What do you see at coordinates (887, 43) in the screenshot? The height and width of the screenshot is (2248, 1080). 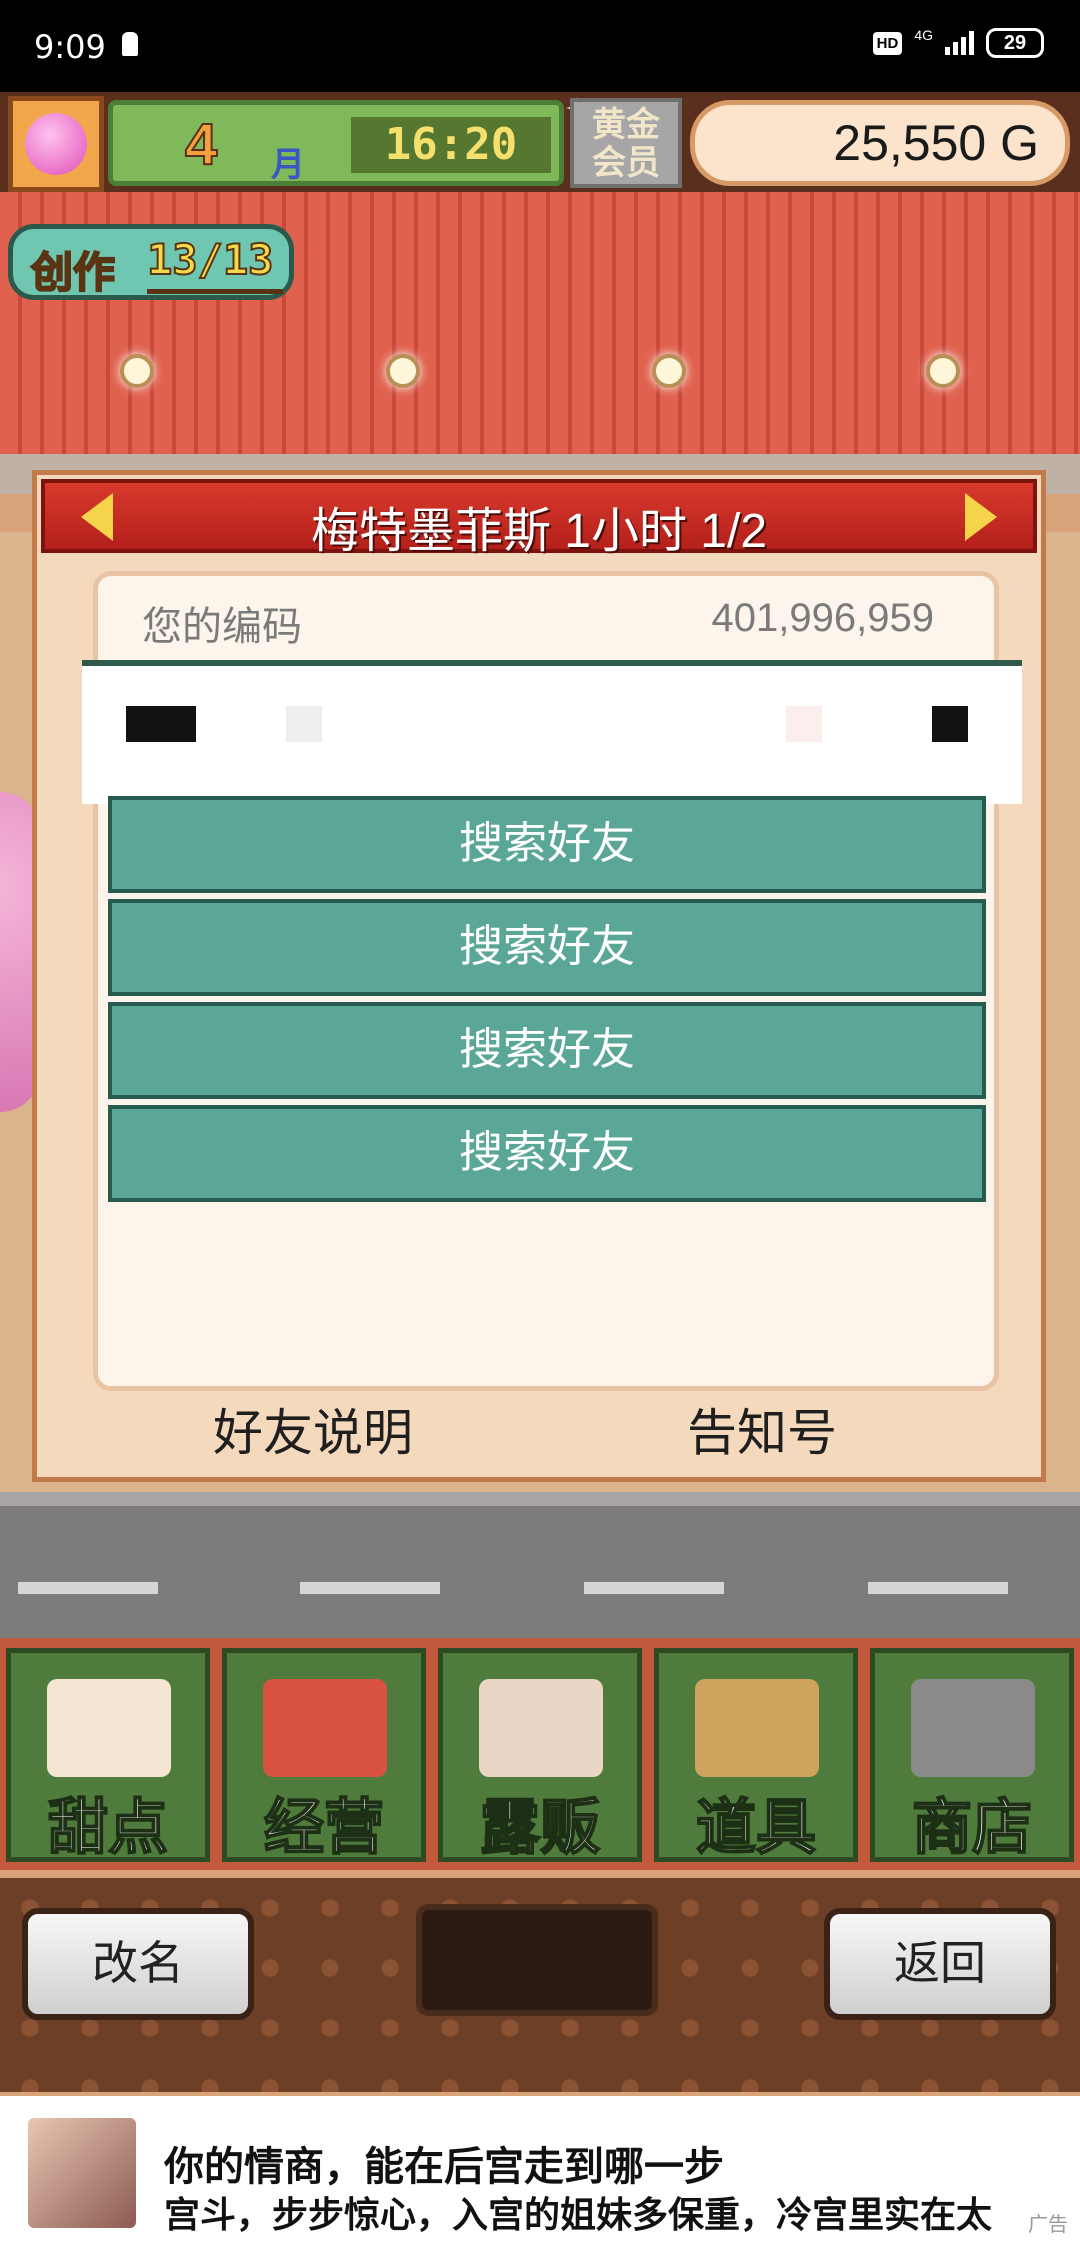 I see `hd-icon: HD` at bounding box center [887, 43].